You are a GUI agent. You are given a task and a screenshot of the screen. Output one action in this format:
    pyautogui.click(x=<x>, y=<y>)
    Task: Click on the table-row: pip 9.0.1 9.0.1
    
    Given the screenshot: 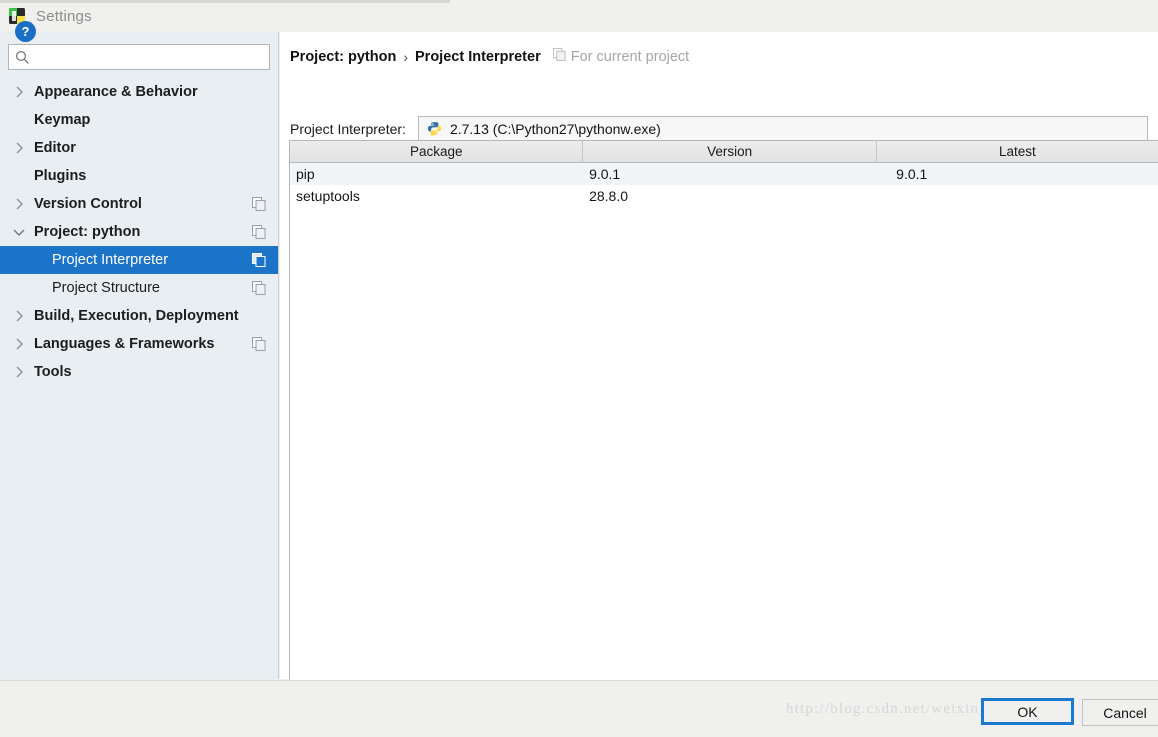 What is the action you would take?
    pyautogui.click(x=724, y=174)
    